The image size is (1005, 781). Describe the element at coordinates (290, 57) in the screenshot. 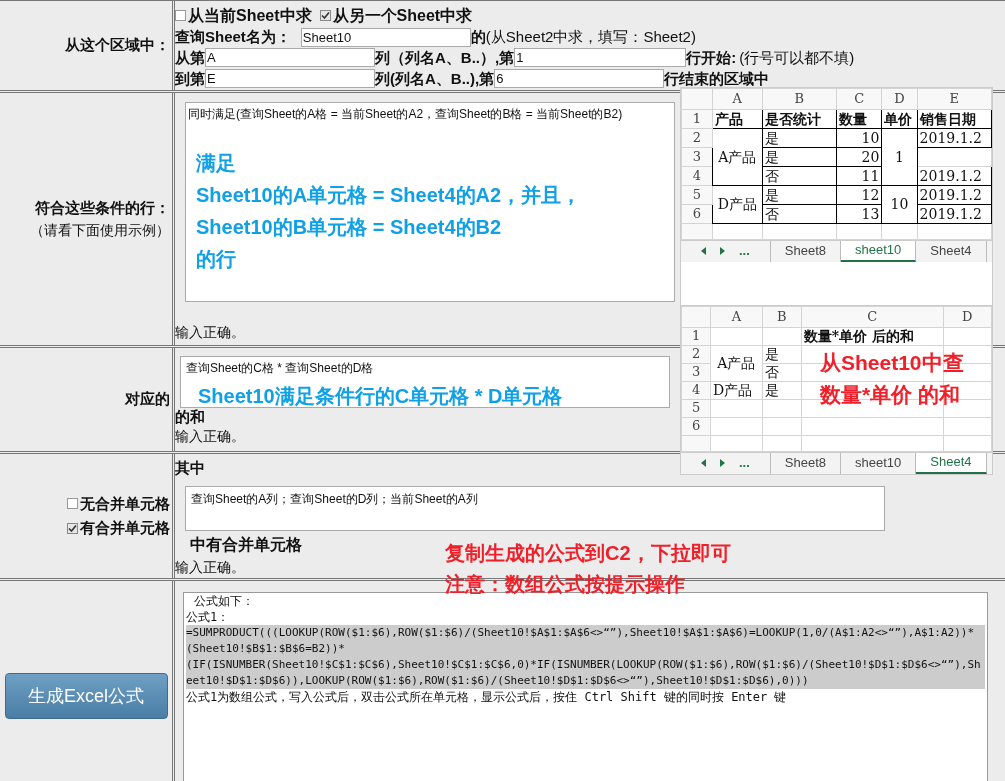

I see `input-field: A` at that location.